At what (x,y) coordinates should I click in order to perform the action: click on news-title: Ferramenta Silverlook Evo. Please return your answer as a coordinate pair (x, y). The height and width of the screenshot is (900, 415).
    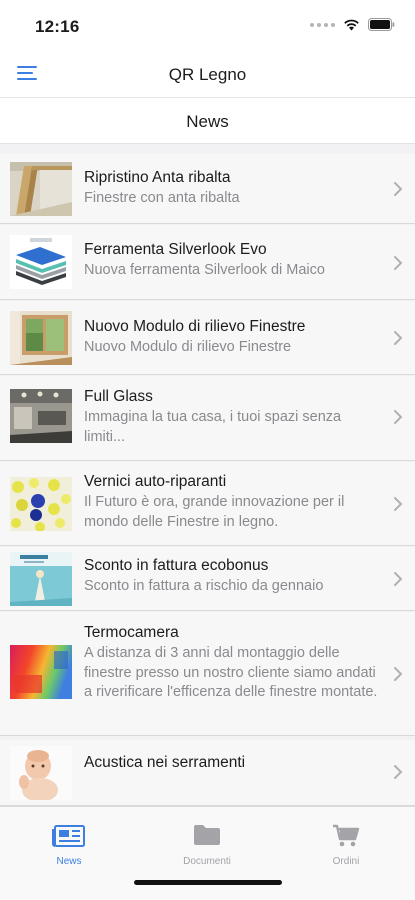
    Looking at the image, I should click on (175, 249).